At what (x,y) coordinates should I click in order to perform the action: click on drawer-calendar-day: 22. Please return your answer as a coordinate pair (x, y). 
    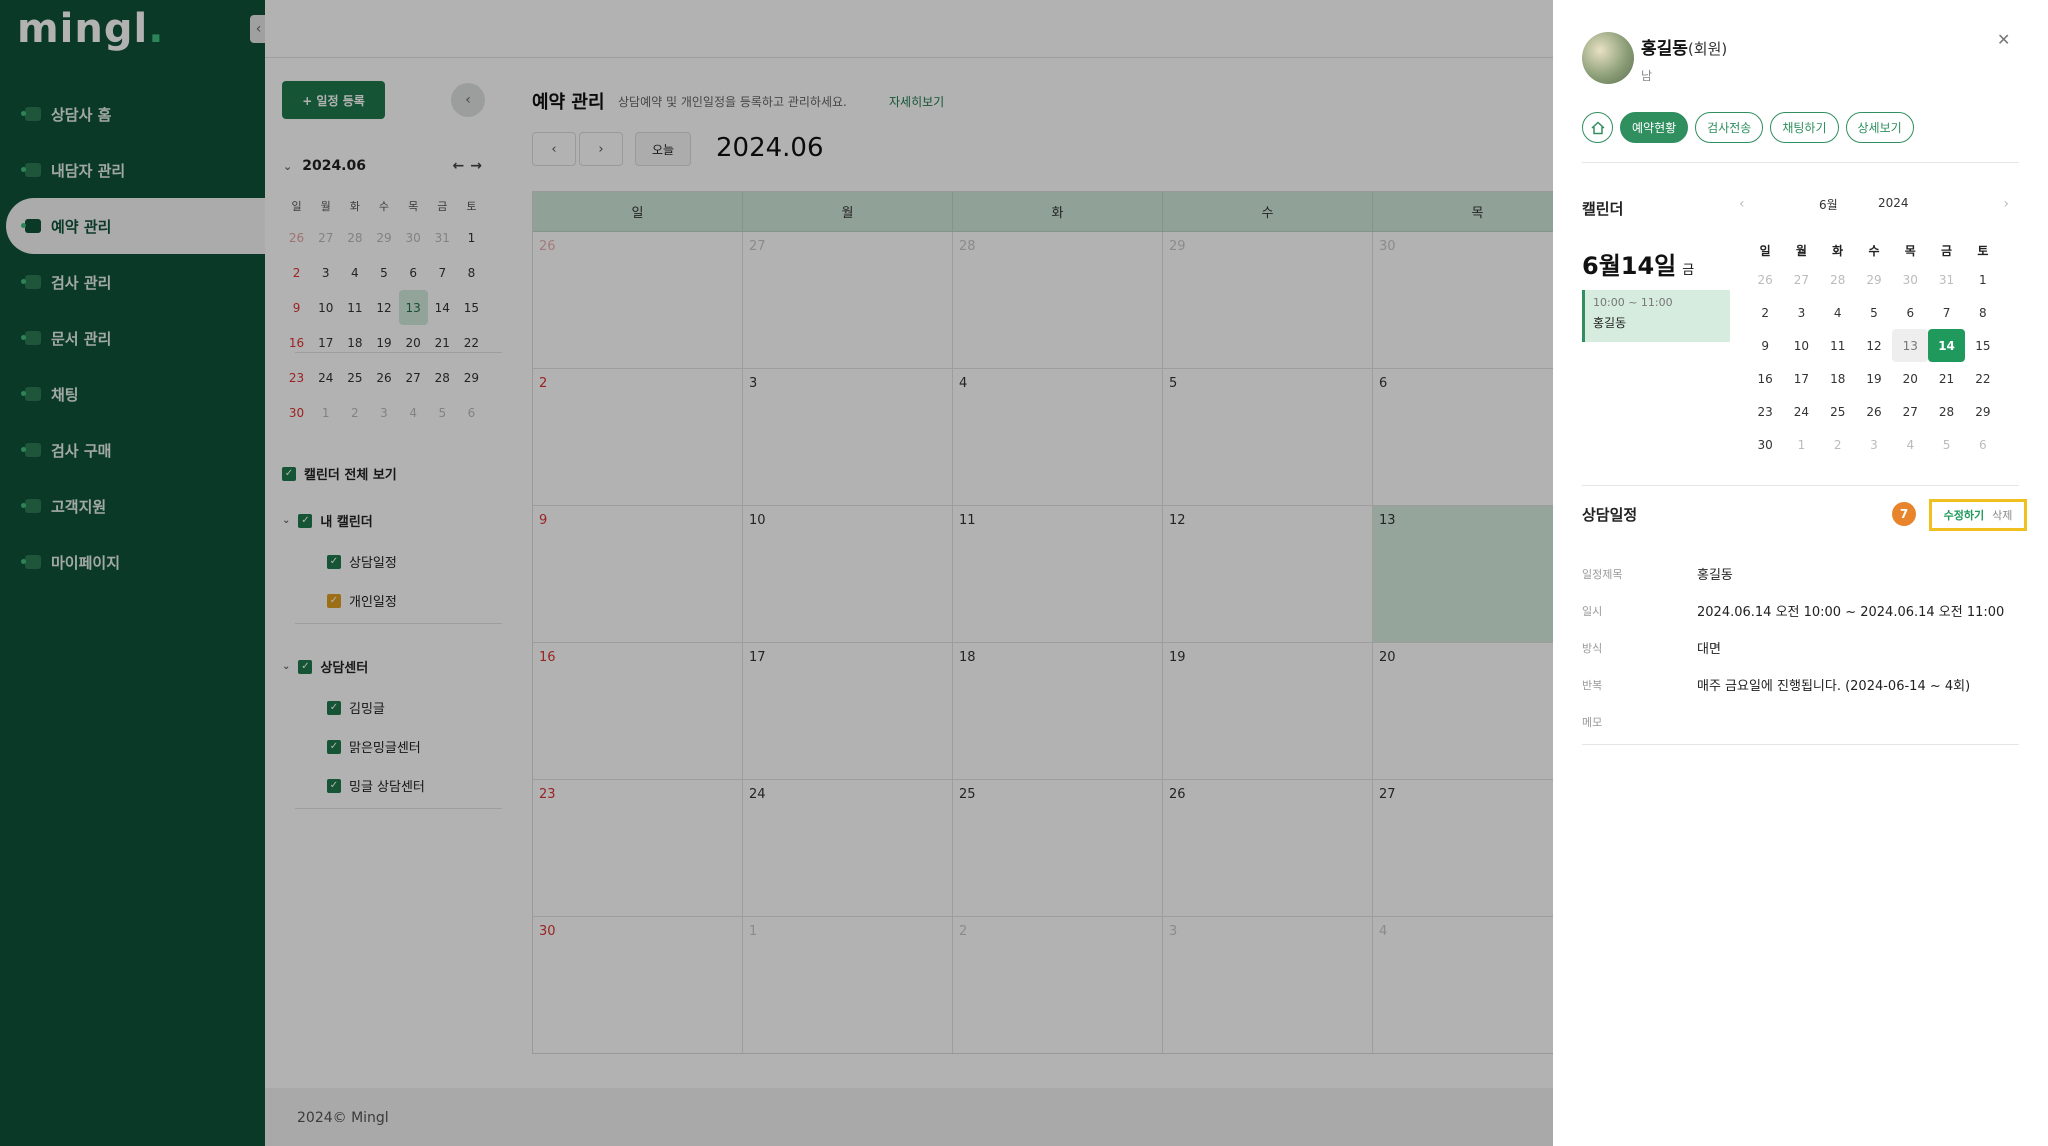
    Looking at the image, I should click on (1983, 378).